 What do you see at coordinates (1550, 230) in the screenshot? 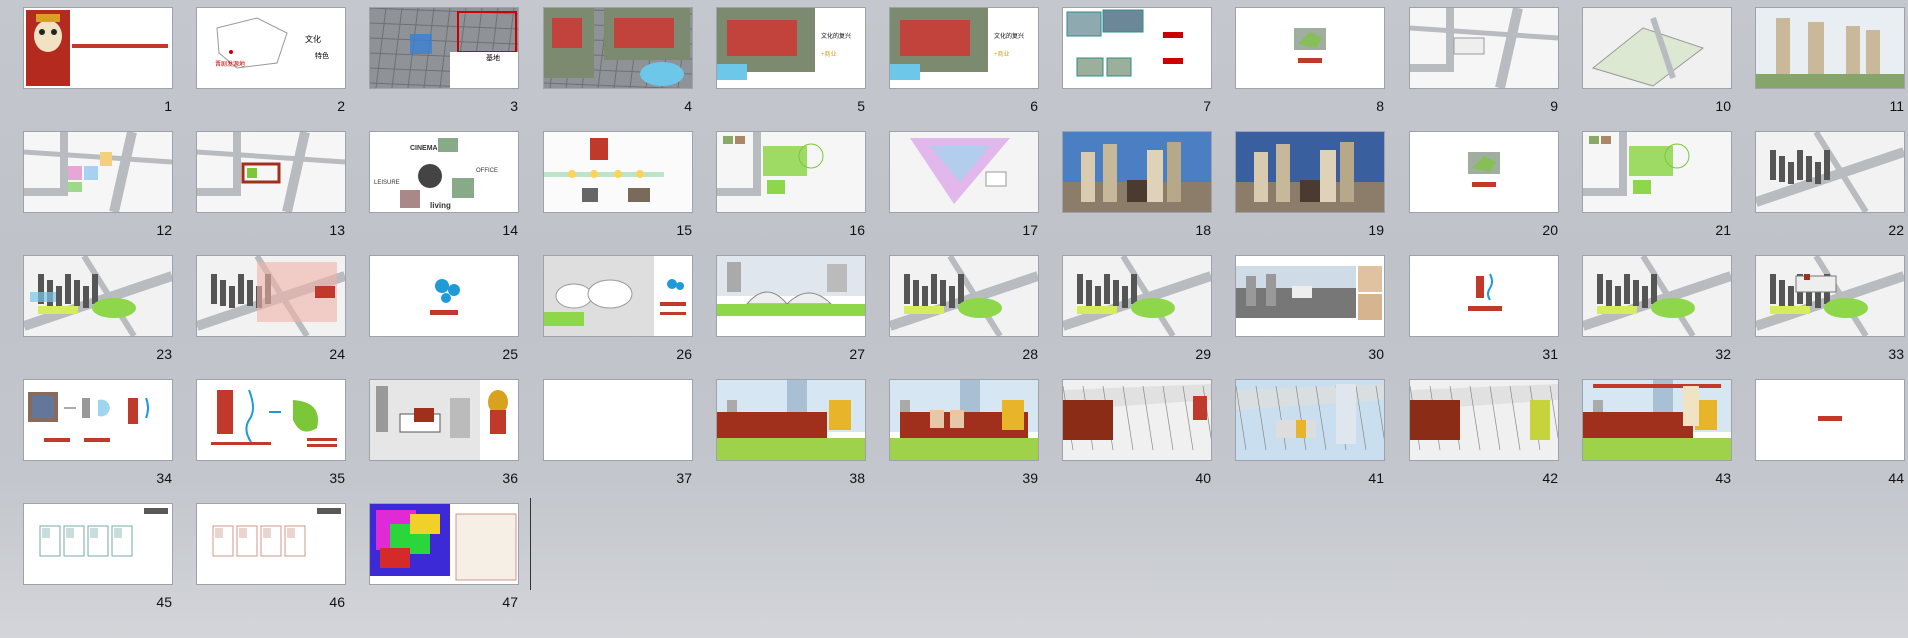
I see `slide-number: 20` at bounding box center [1550, 230].